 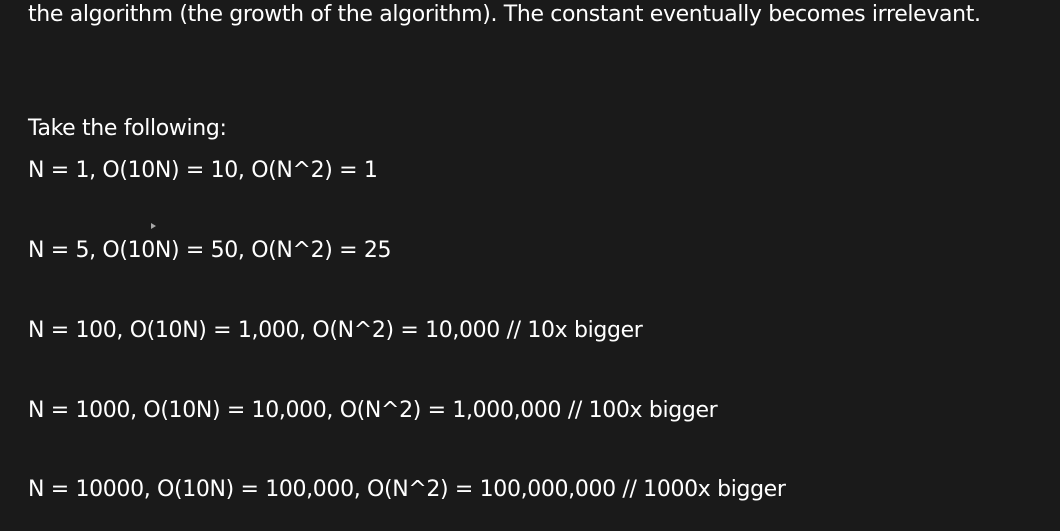 What do you see at coordinates (203, 170) in the screenshot?
I see `example-line-n1: N = 1, O(10N) = 10, O(N^2) = 1` at bounding box center [203, 170].